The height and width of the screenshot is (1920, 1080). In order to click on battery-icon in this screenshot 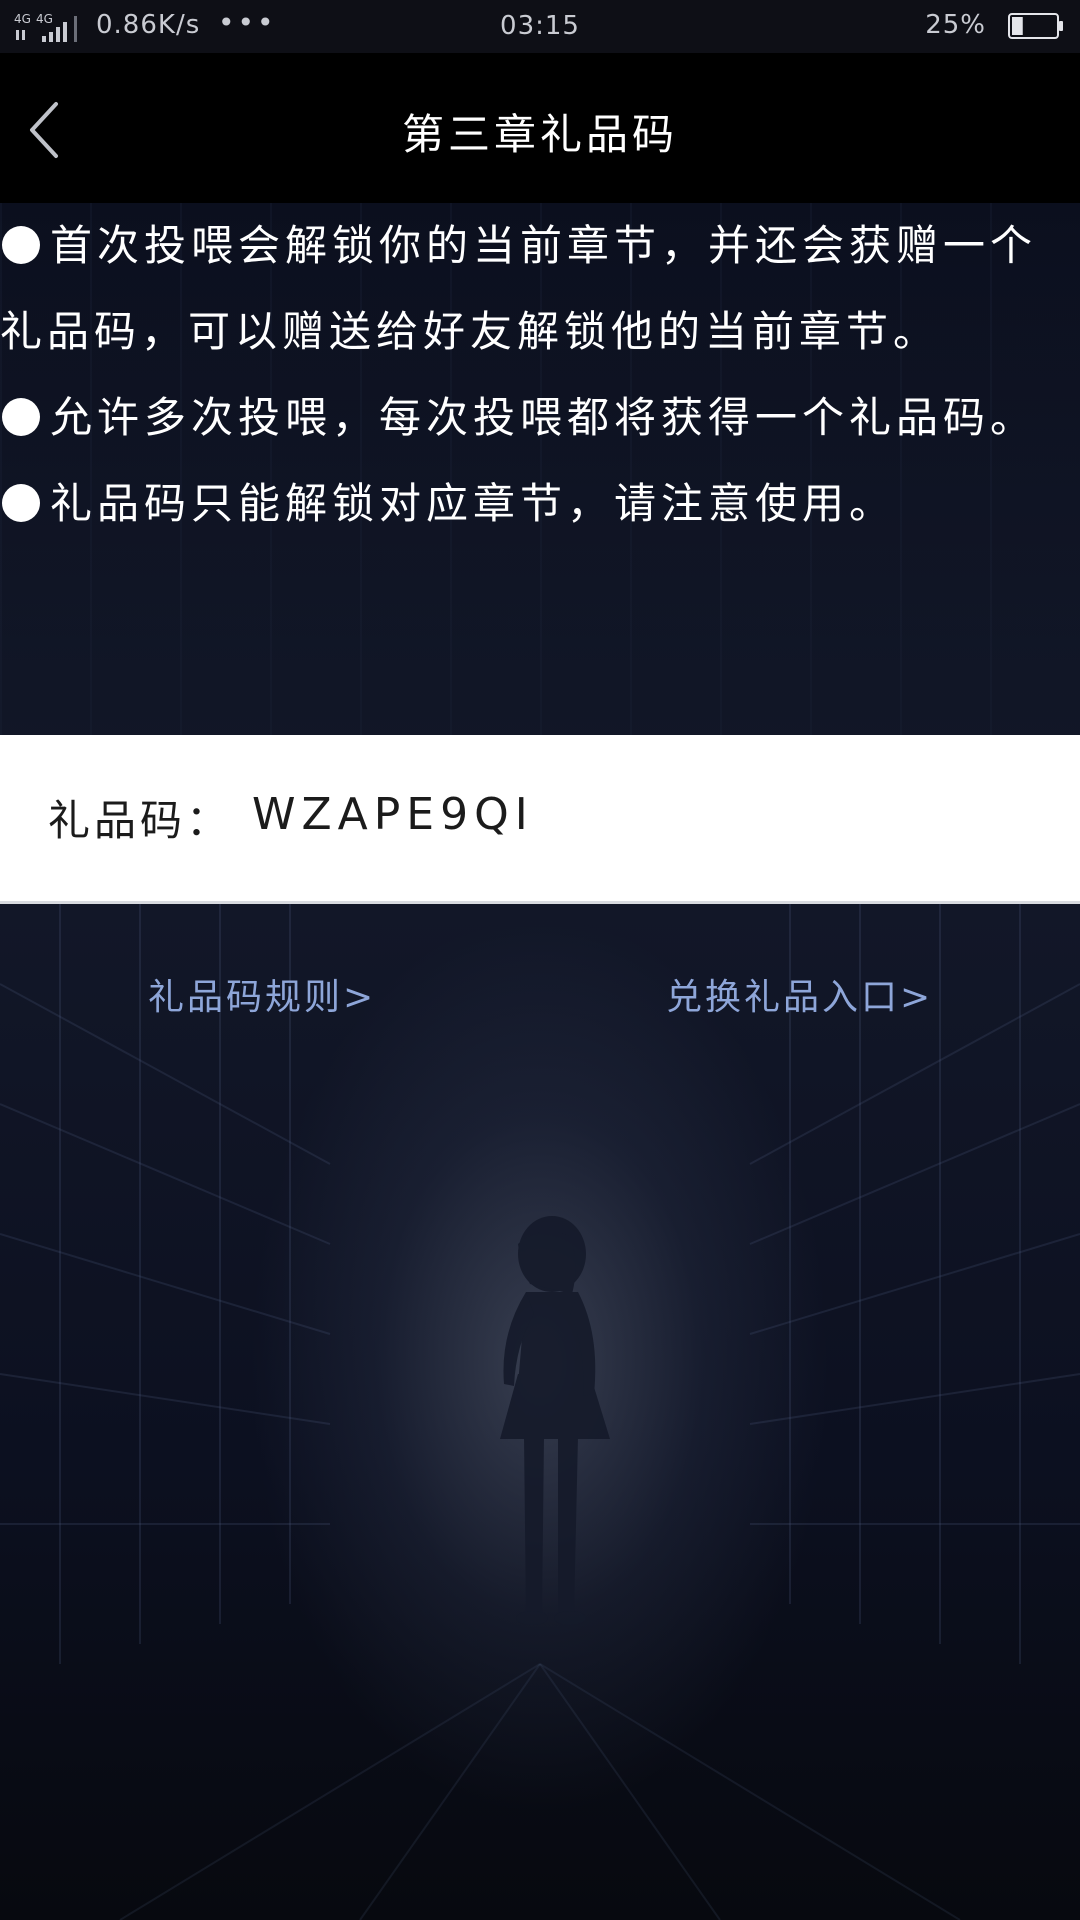, I will do `click(1035, 26)`.